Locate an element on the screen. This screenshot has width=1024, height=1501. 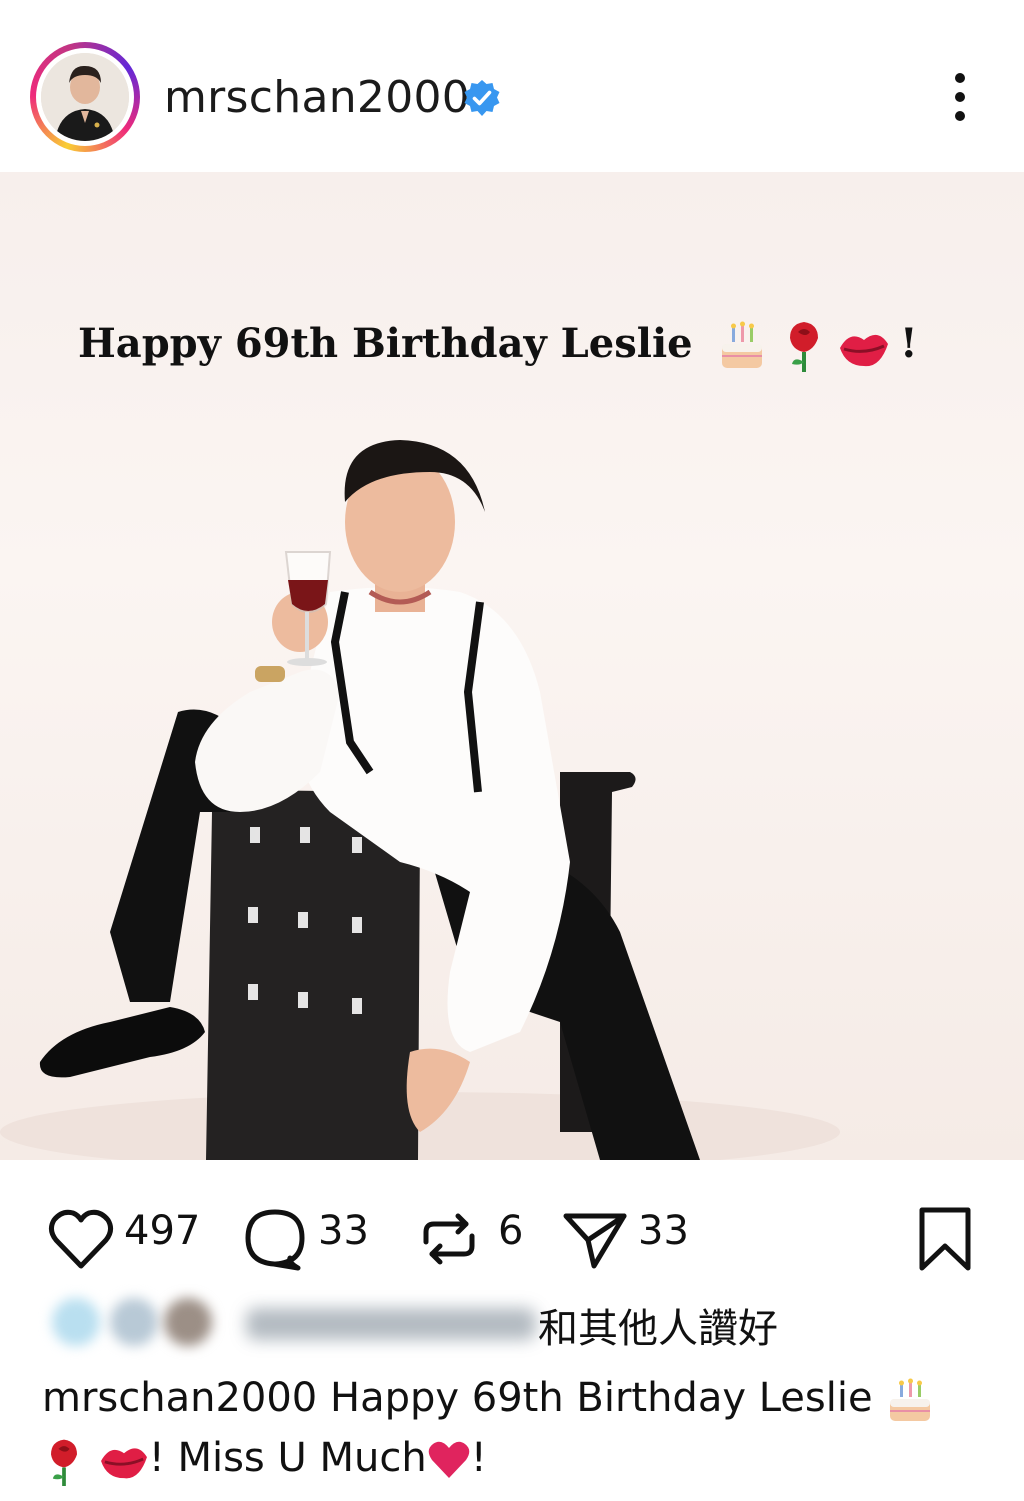
username: mrschan2000 is located at coordinates (317, 97).